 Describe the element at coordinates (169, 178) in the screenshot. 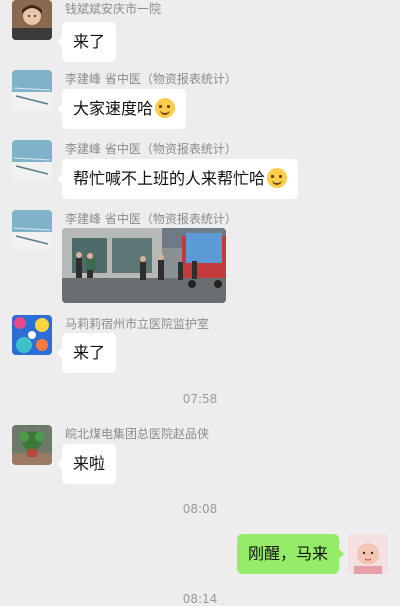

I see `message-text: 帮忙喊不上班的人来帮忙哈` at that location.